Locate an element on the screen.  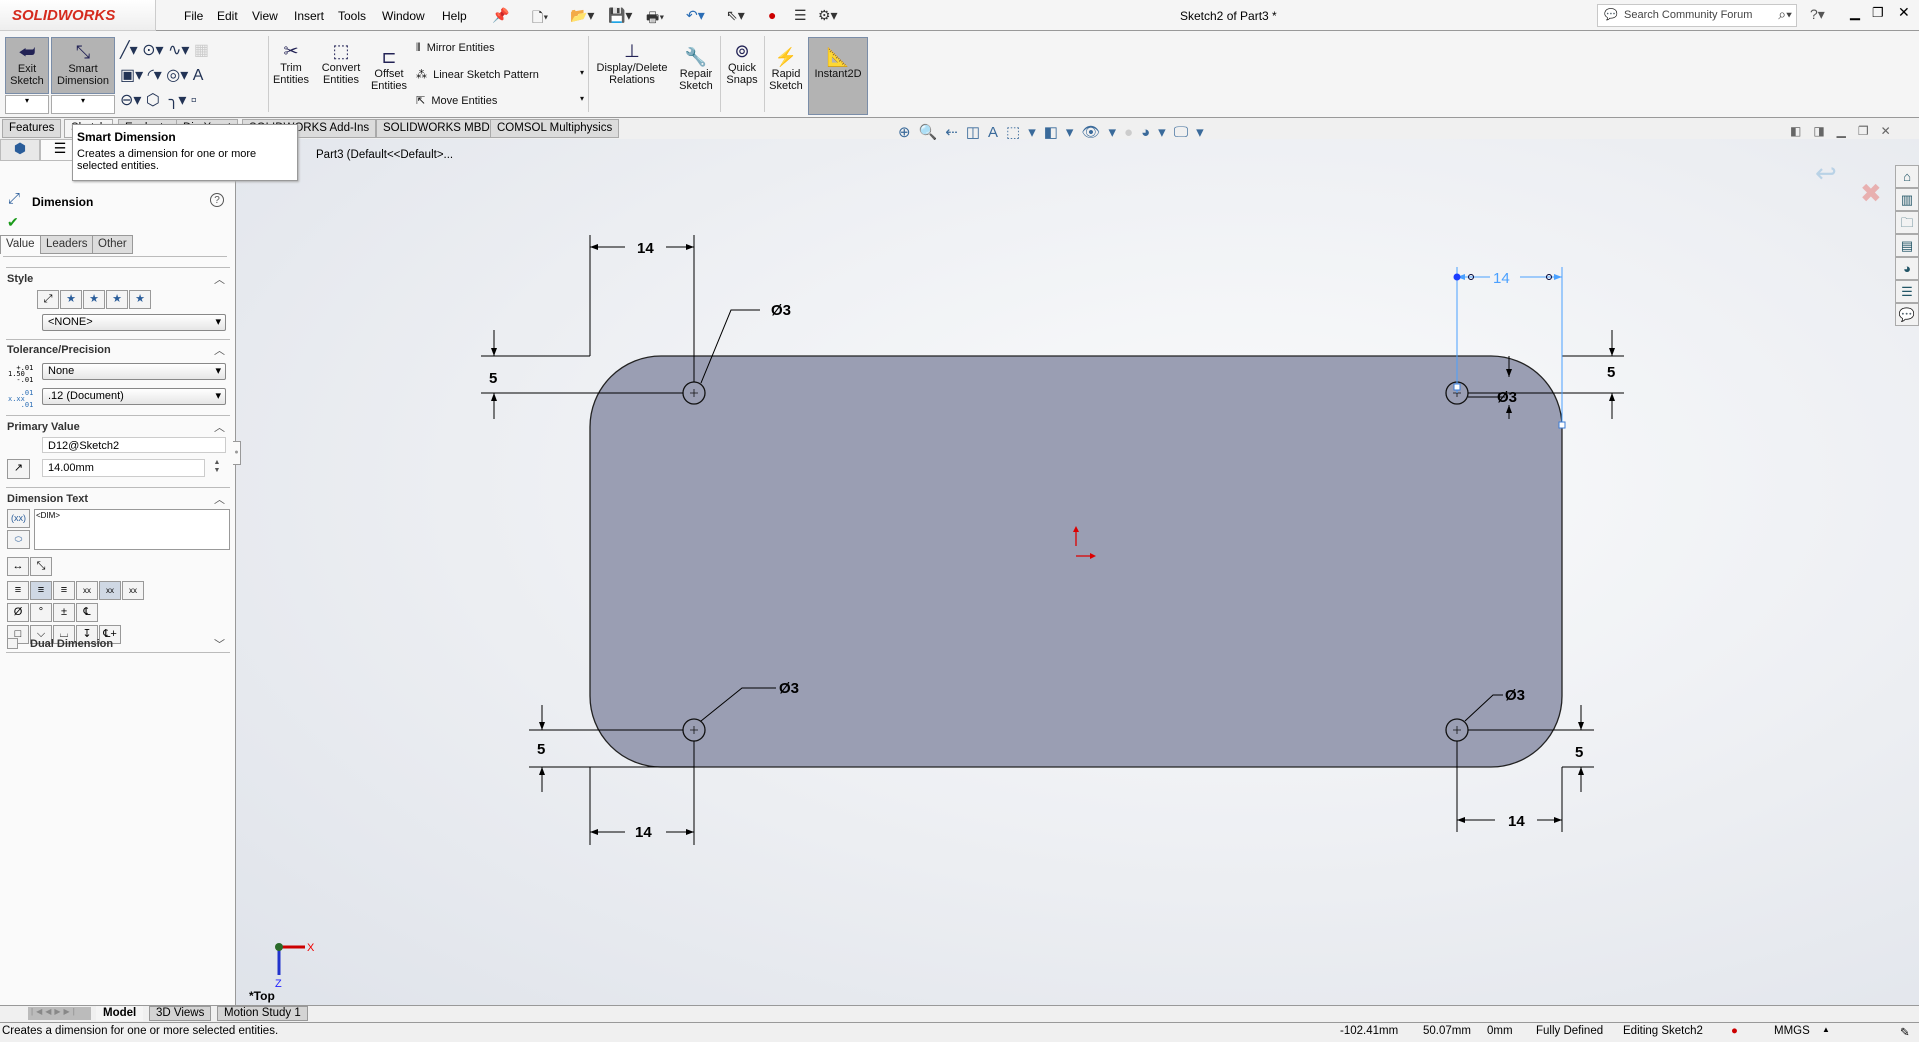
apply-style-icon: ⤢ is located at coordinates (48, 299).